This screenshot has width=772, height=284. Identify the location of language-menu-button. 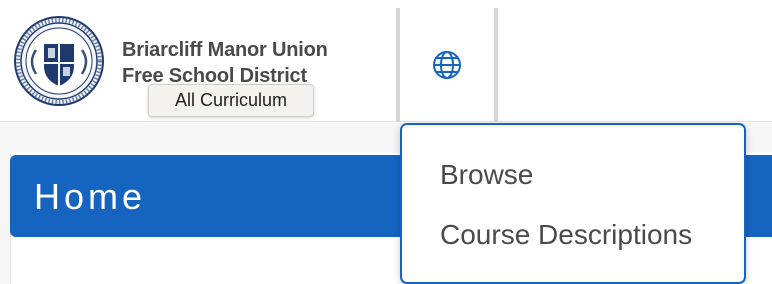
(447, 65).